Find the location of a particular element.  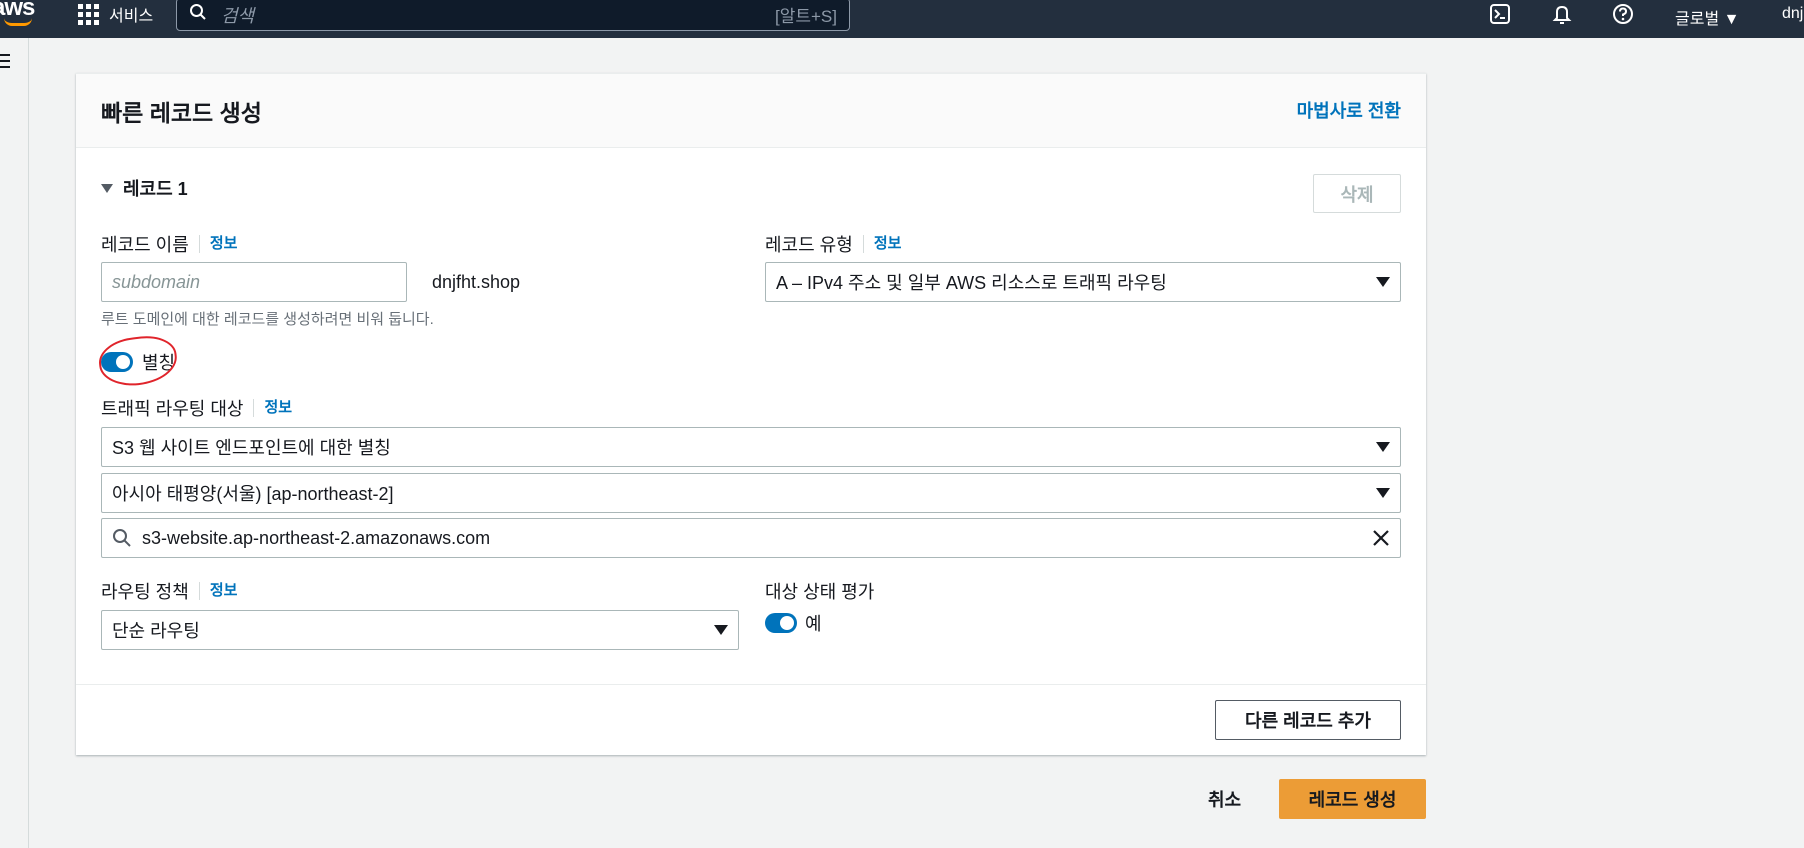

endpoint-search-input: s3-website.ap-northeast-2.amazonaws.com is located at coordinates (751, 538).